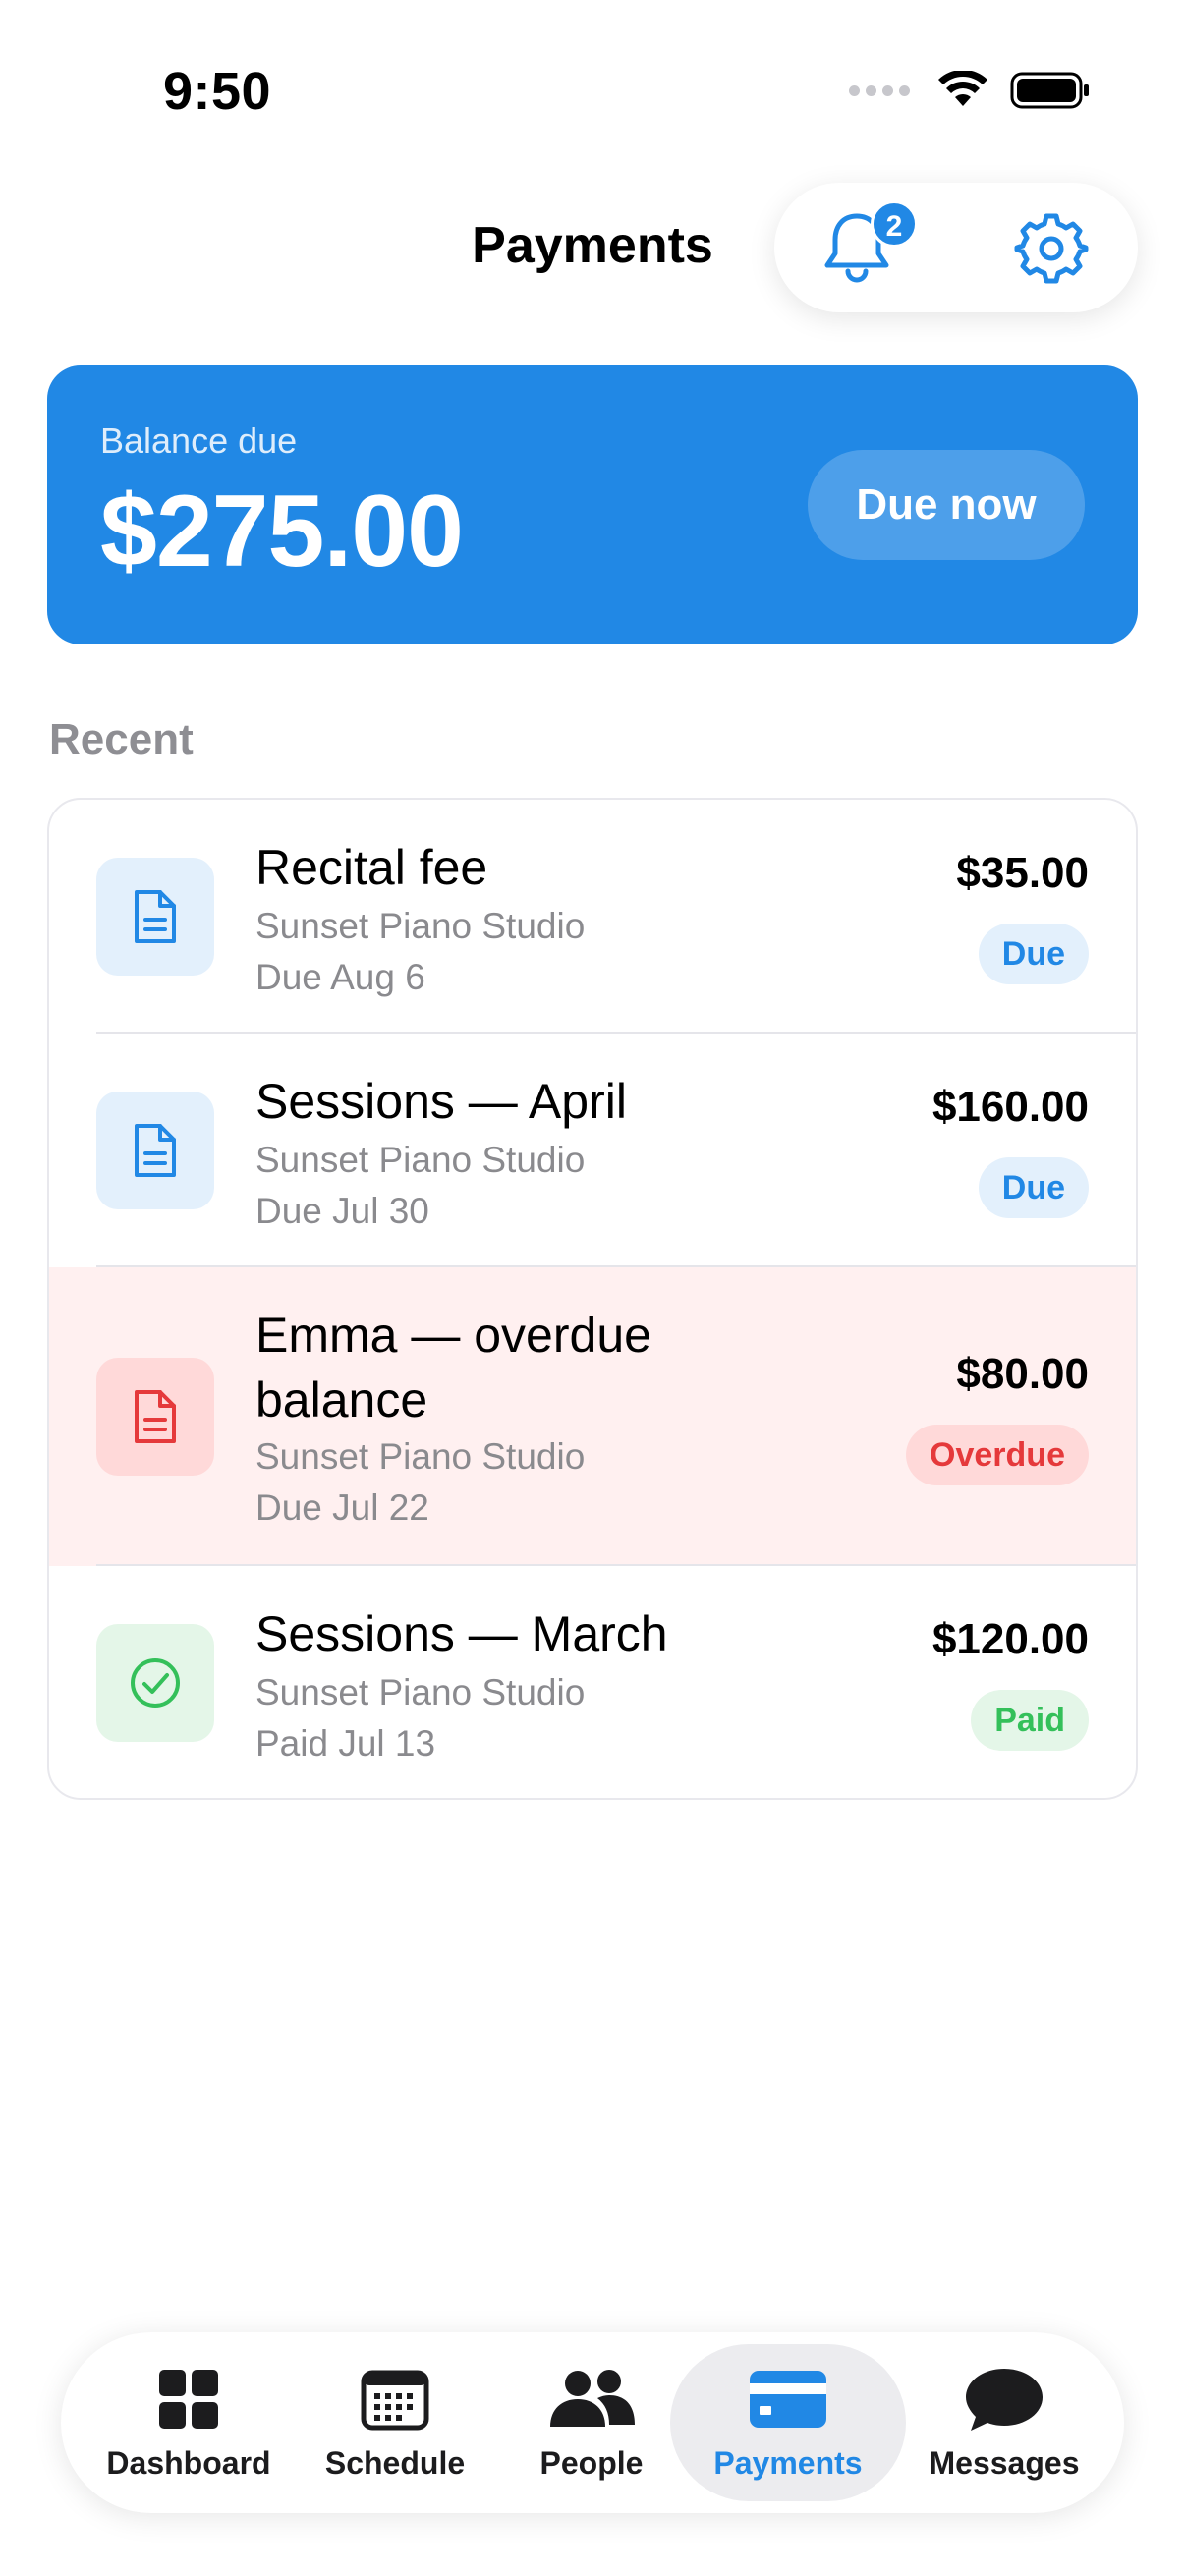 Image resolution: width=1185 pixels, height=2576 pixels. I want to click on payment-date: Due Jul 30, so click(342, 1211).